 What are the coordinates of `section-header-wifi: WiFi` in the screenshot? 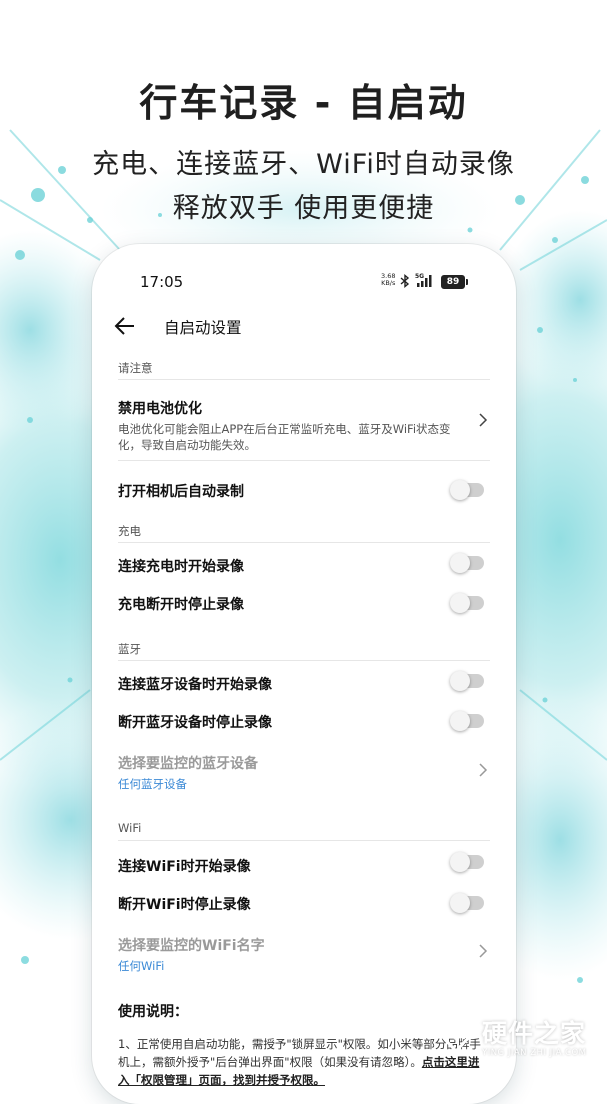 It's located at (304, 829).